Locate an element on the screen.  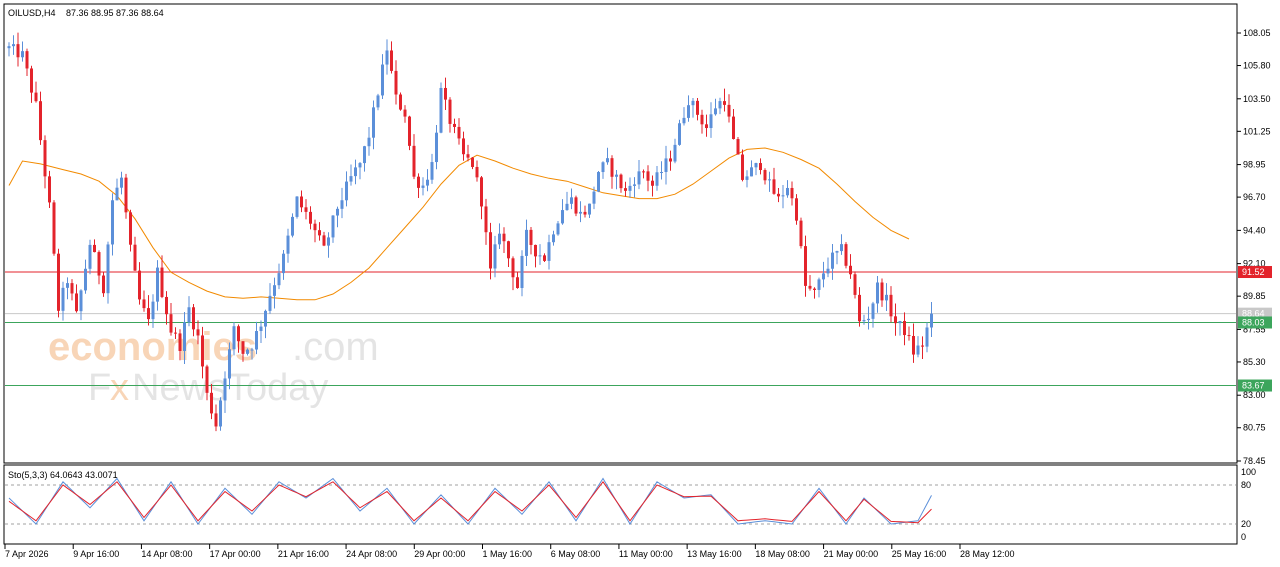
stoch-panel is located at coordinates (620, 504).